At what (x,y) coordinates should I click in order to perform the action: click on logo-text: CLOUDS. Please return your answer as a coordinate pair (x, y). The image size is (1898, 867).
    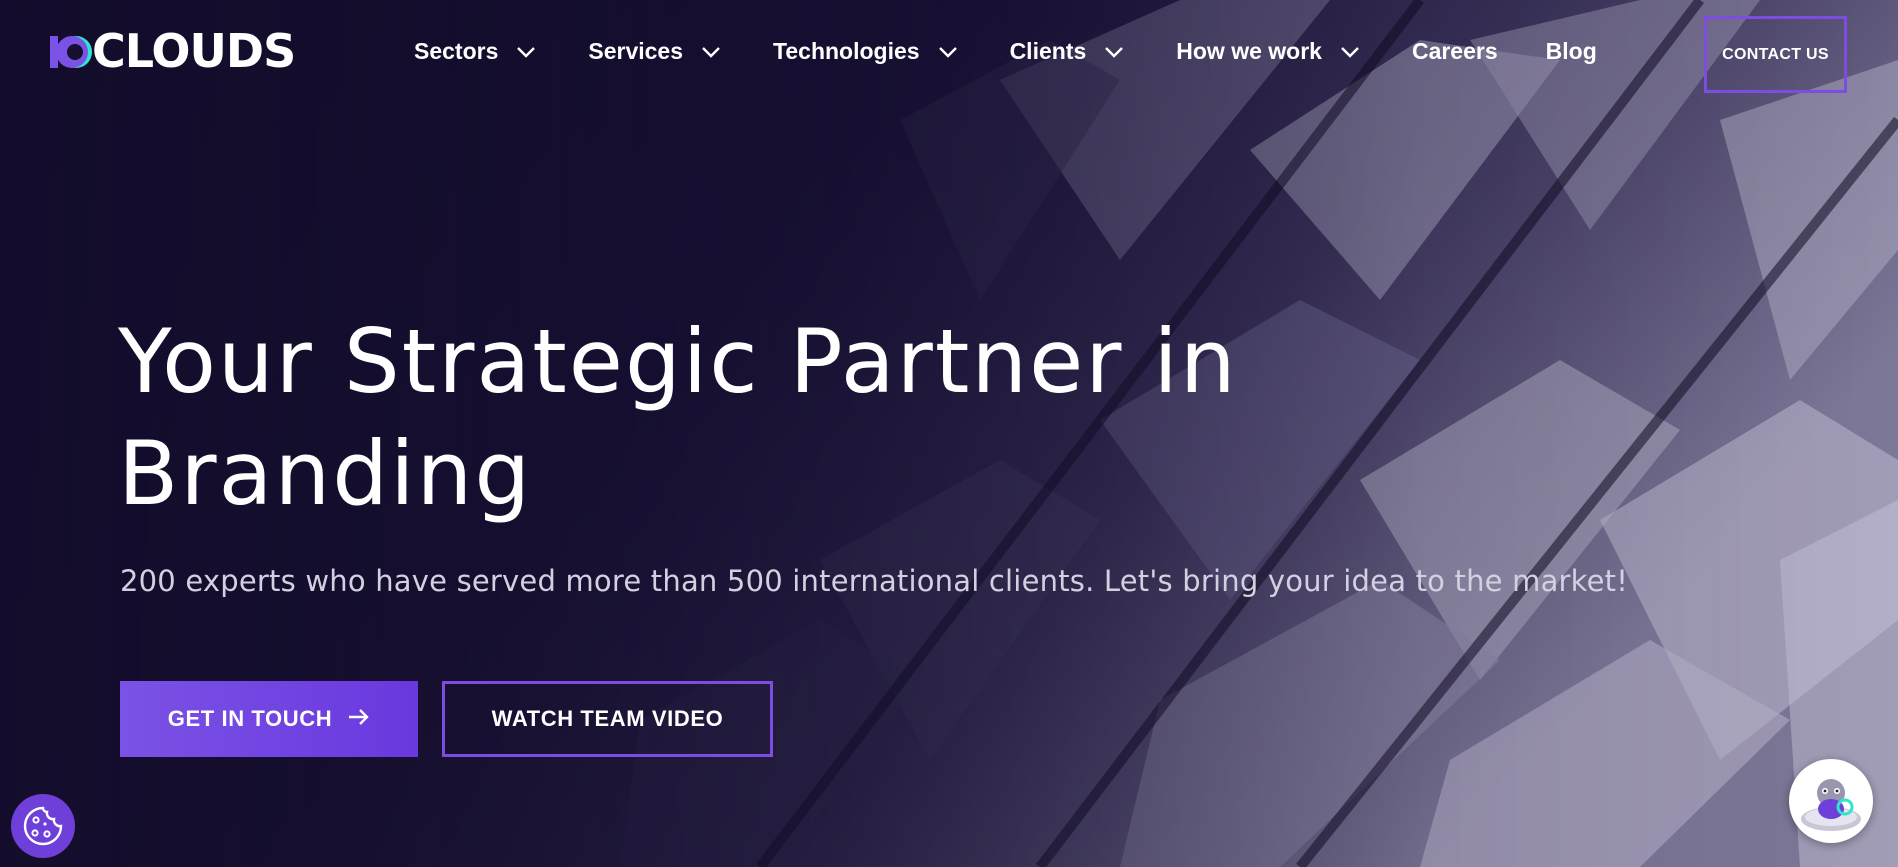
    Looking at the image, I should click on (194, 51).